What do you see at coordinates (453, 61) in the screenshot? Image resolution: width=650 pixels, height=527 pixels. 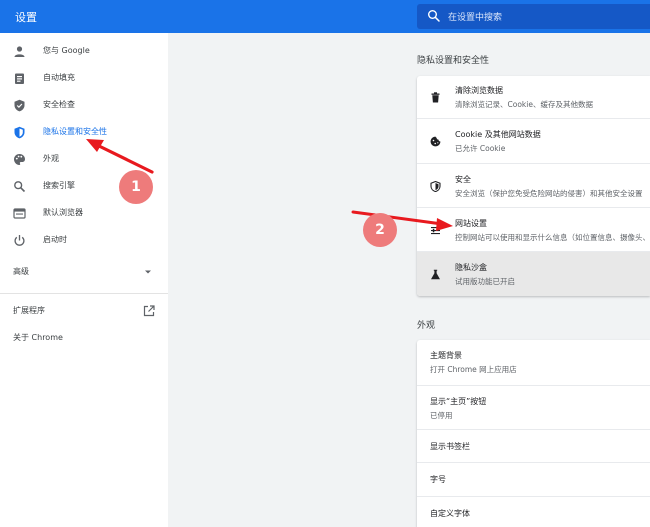 I see `privacy-section-title: 隐私设置和安全性` at bounding box center [453, 61].